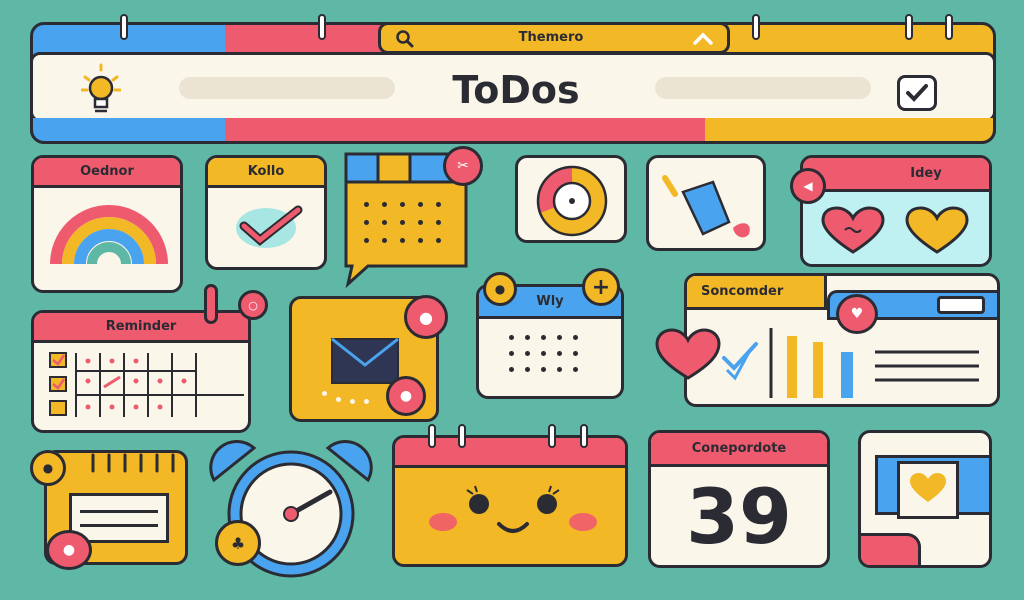  Describe the element at coordinates (69, 550) in the screenshot. I see `notepad-badge-bottom-icon: ●` at that location.